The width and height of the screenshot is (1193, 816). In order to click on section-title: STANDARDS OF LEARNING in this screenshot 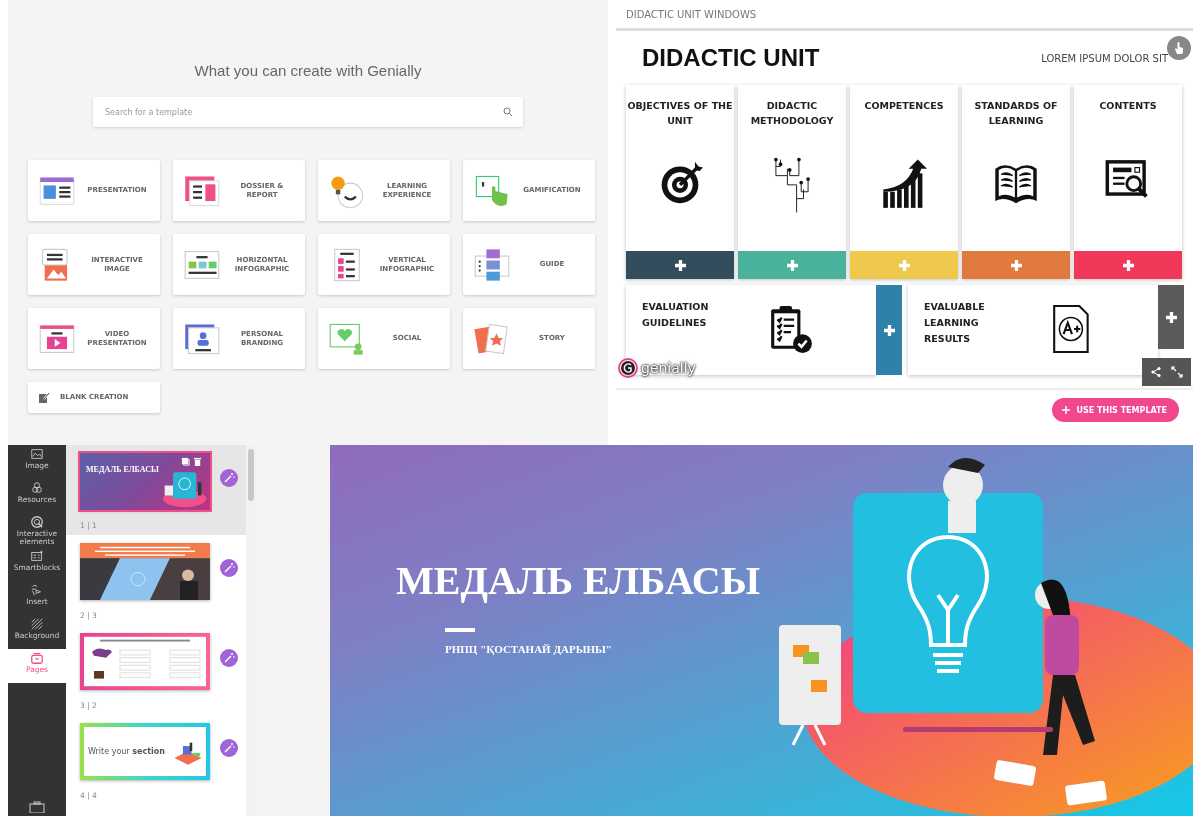, I will do `click(1016, 113)`.